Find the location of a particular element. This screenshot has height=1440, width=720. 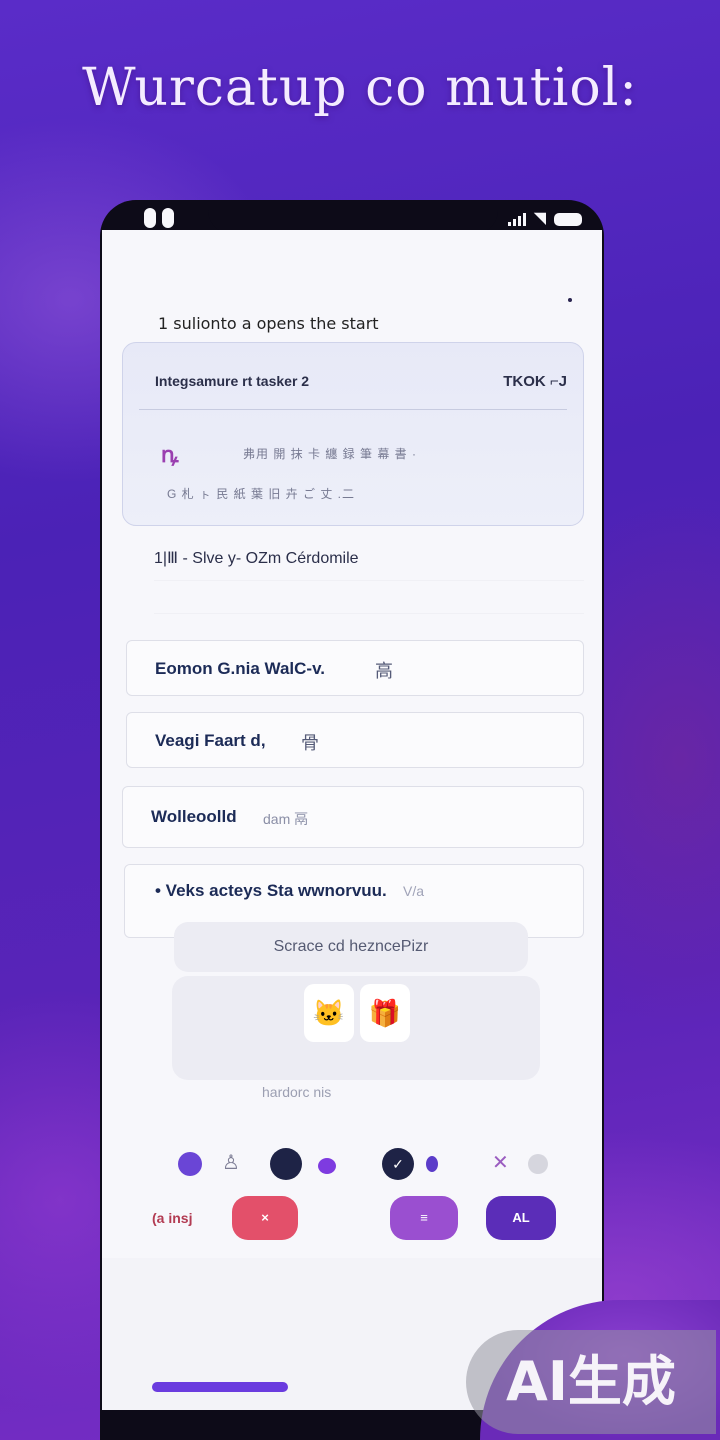

camera-cluster is located at coordinates (159, 218).